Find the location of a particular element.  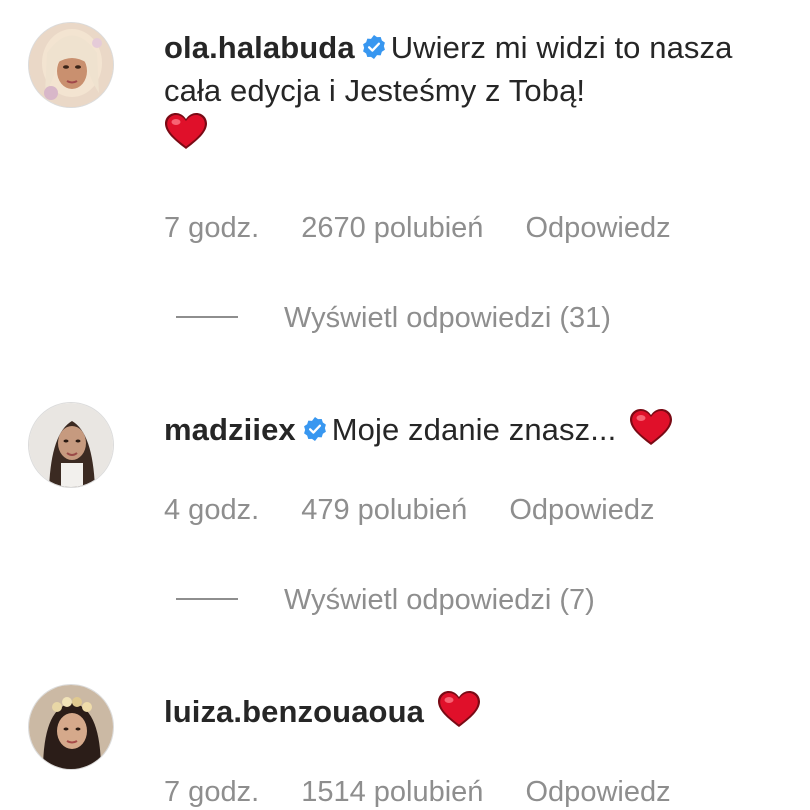

comment-body: luiza.benzouaoua is located at coordinates (469, 711).